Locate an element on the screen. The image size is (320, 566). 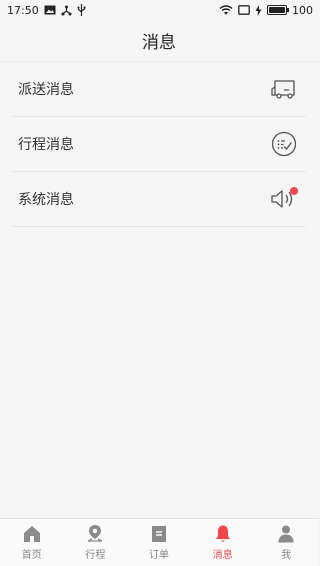
status-bar: 17:50 100 is located at coordinates (159, 10).